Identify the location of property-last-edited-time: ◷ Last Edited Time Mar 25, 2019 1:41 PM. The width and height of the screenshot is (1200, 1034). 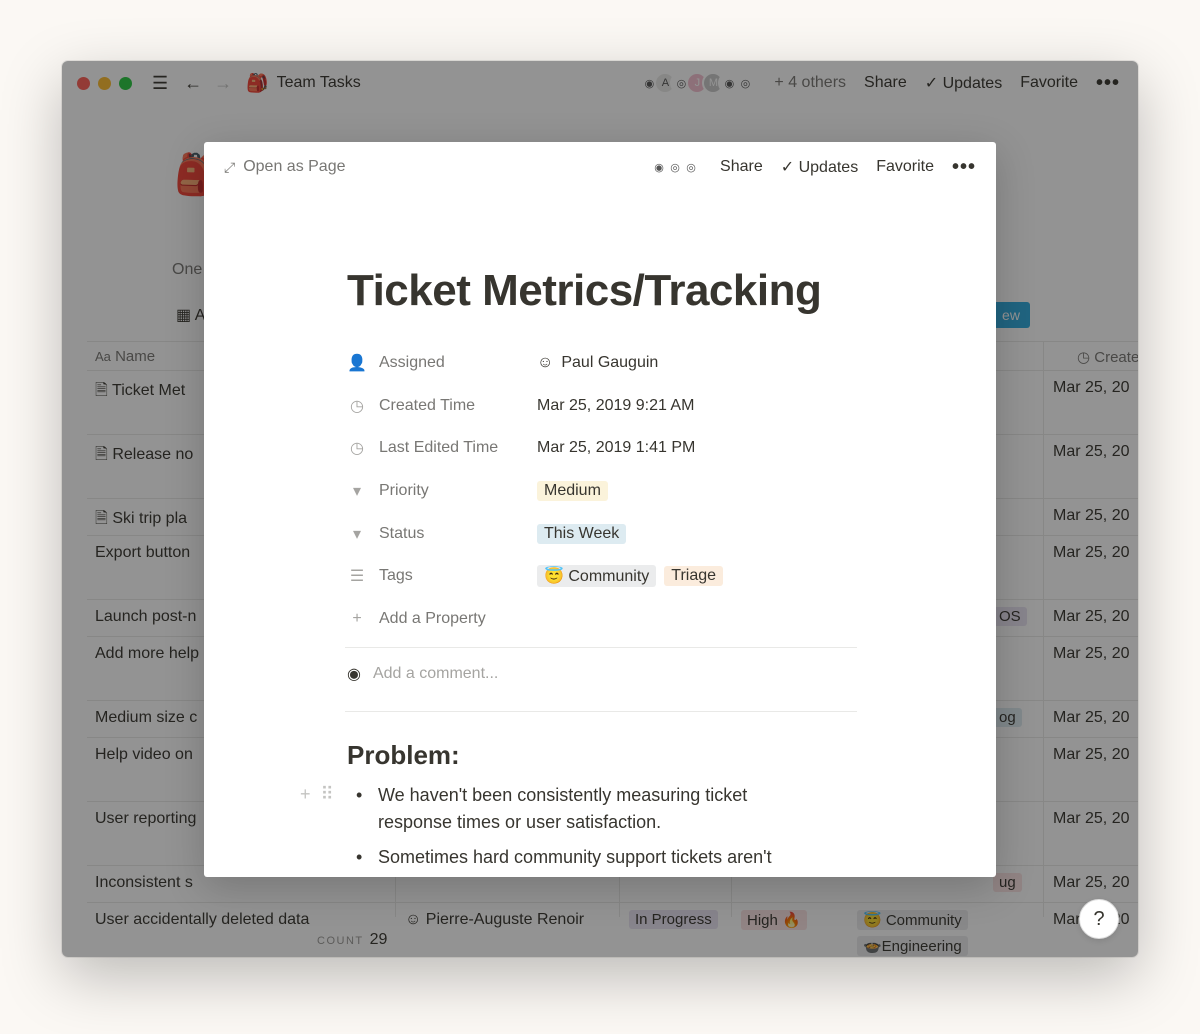
(602, 448).